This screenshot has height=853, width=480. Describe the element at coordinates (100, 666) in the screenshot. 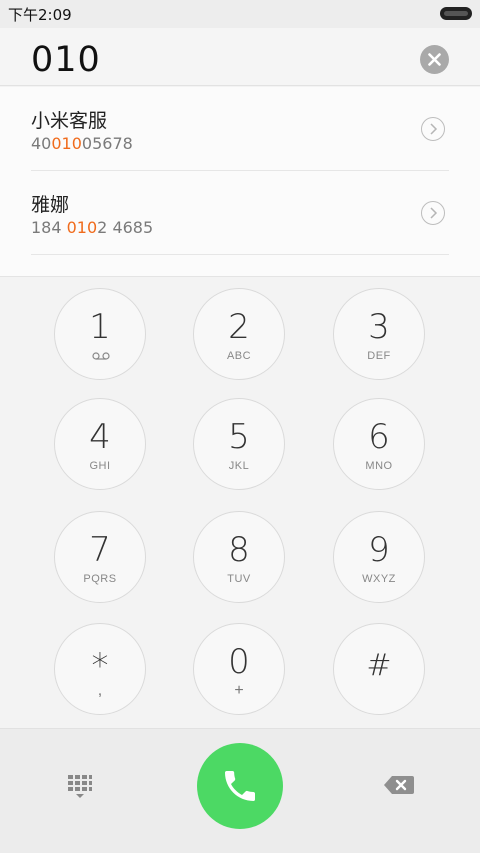

I see `key-digit: *` at that location.